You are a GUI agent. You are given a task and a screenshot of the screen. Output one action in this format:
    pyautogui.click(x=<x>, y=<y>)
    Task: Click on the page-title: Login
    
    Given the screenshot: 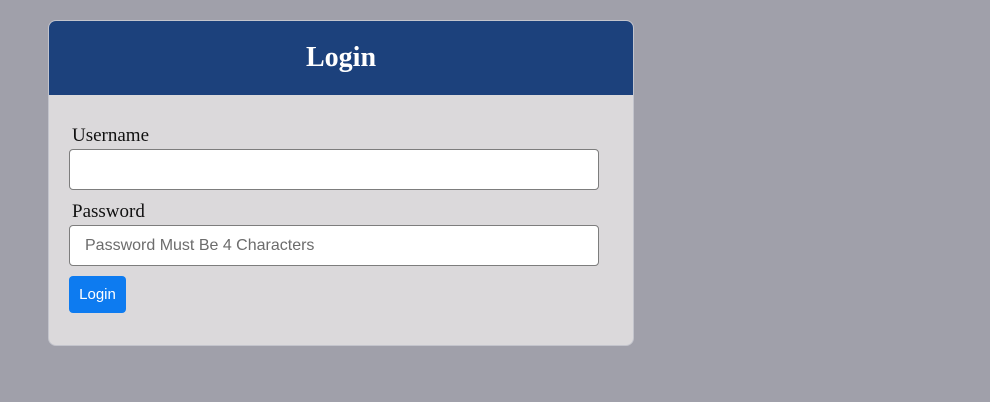 What is the action you would take?
    pyautogui.click(x=341, y=57)
    